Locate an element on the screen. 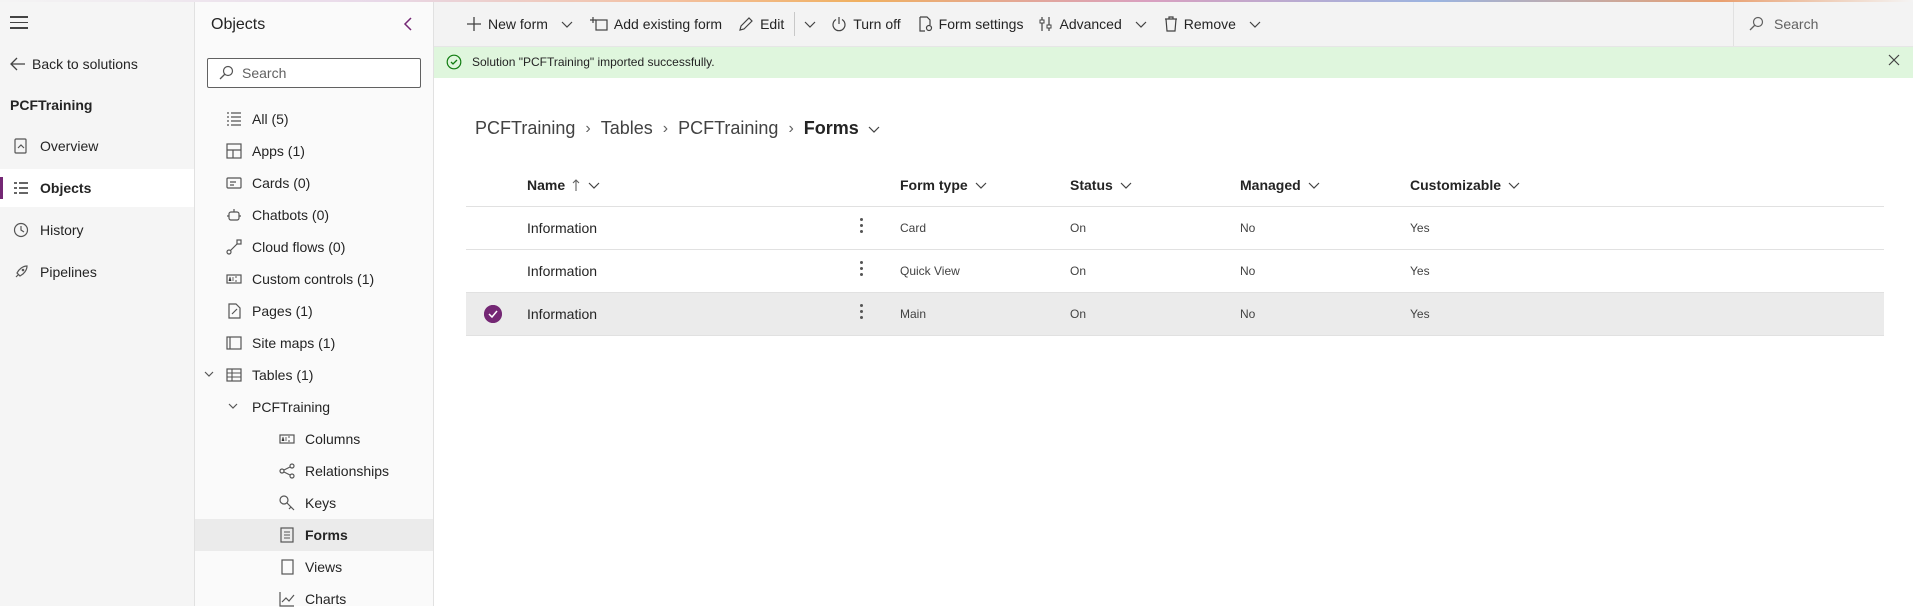 Image resolution: width=1913 pixels, height=615 pixels. new-form-button: New form is located at coordinates (520, 24).